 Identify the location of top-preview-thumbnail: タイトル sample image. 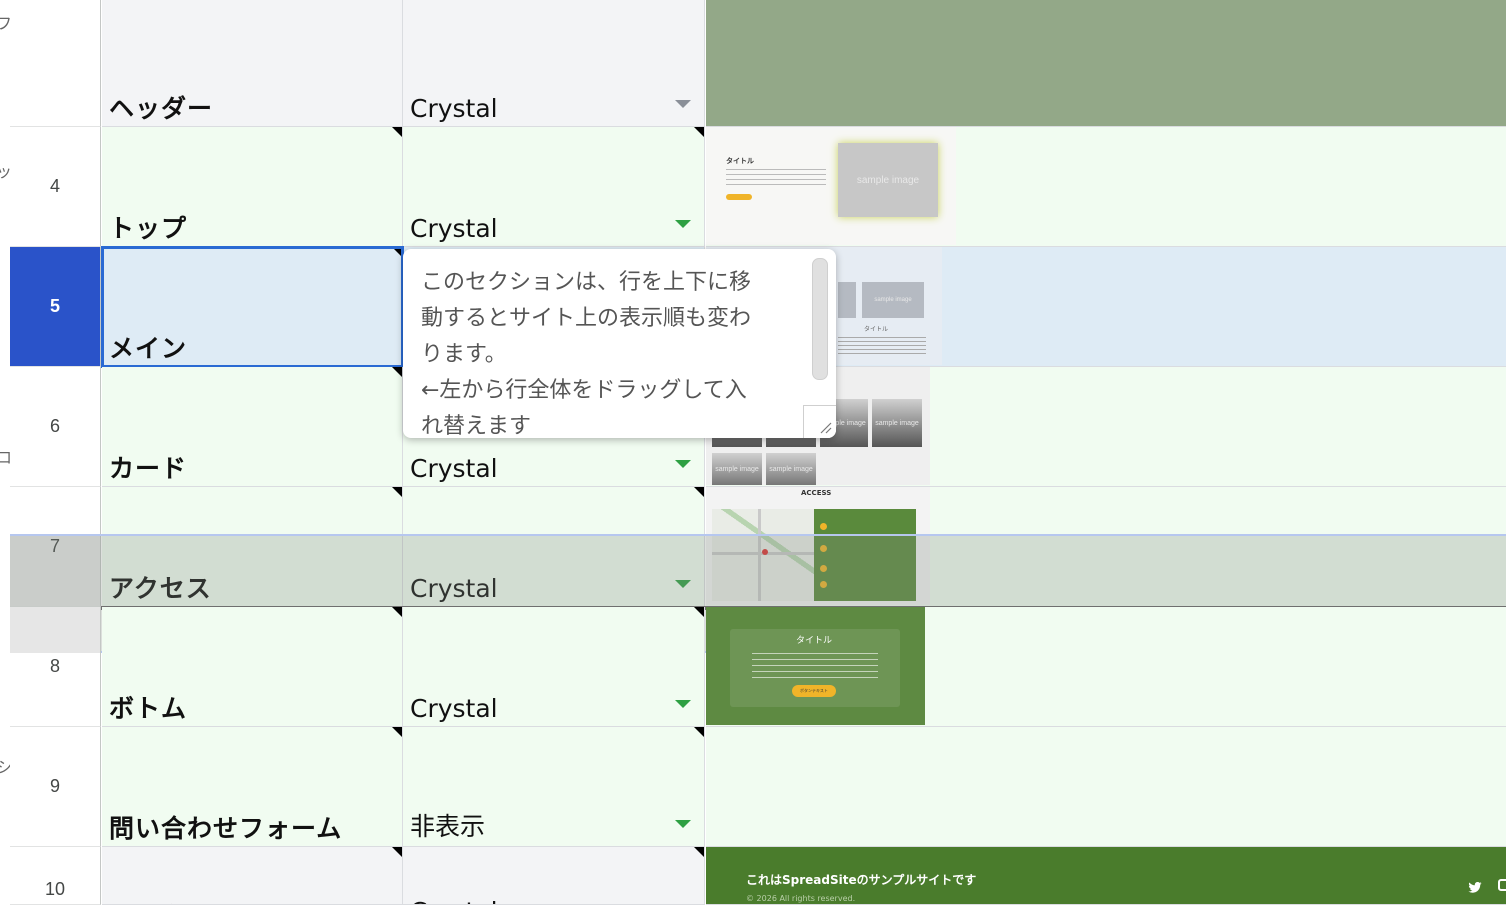
(831, 186).